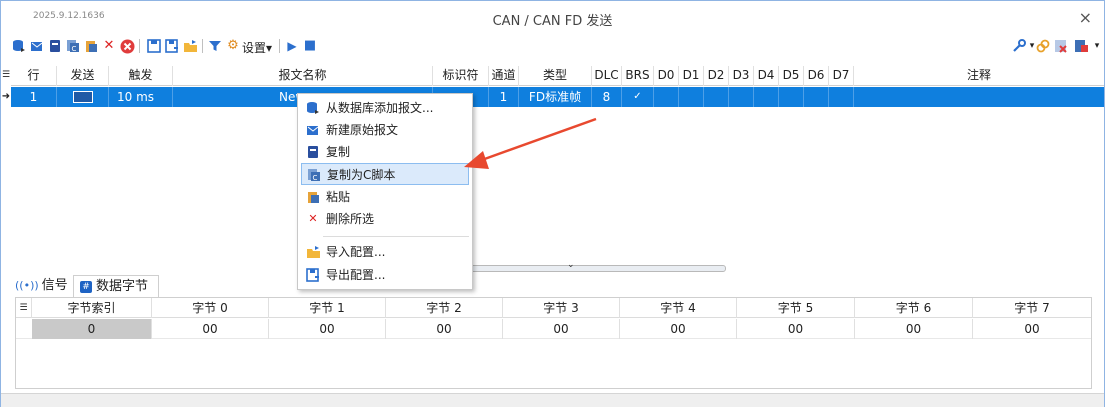 The width and height of the screenshot is (1105, 407). What do you see at coordinates (530, 143) in the screenshot?
I see `annotation-arrow` at bounding box center [530, 143].